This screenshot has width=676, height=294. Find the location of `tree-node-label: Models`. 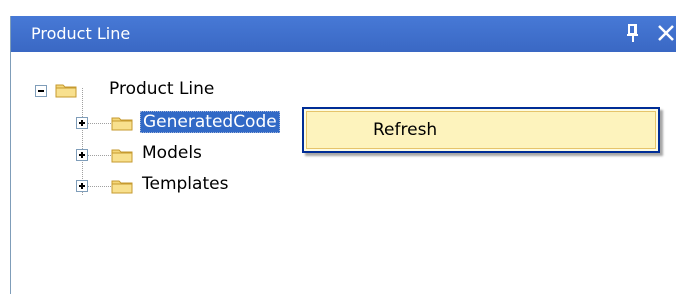

tree-node-label: Models is located at coordinates (172, 153).